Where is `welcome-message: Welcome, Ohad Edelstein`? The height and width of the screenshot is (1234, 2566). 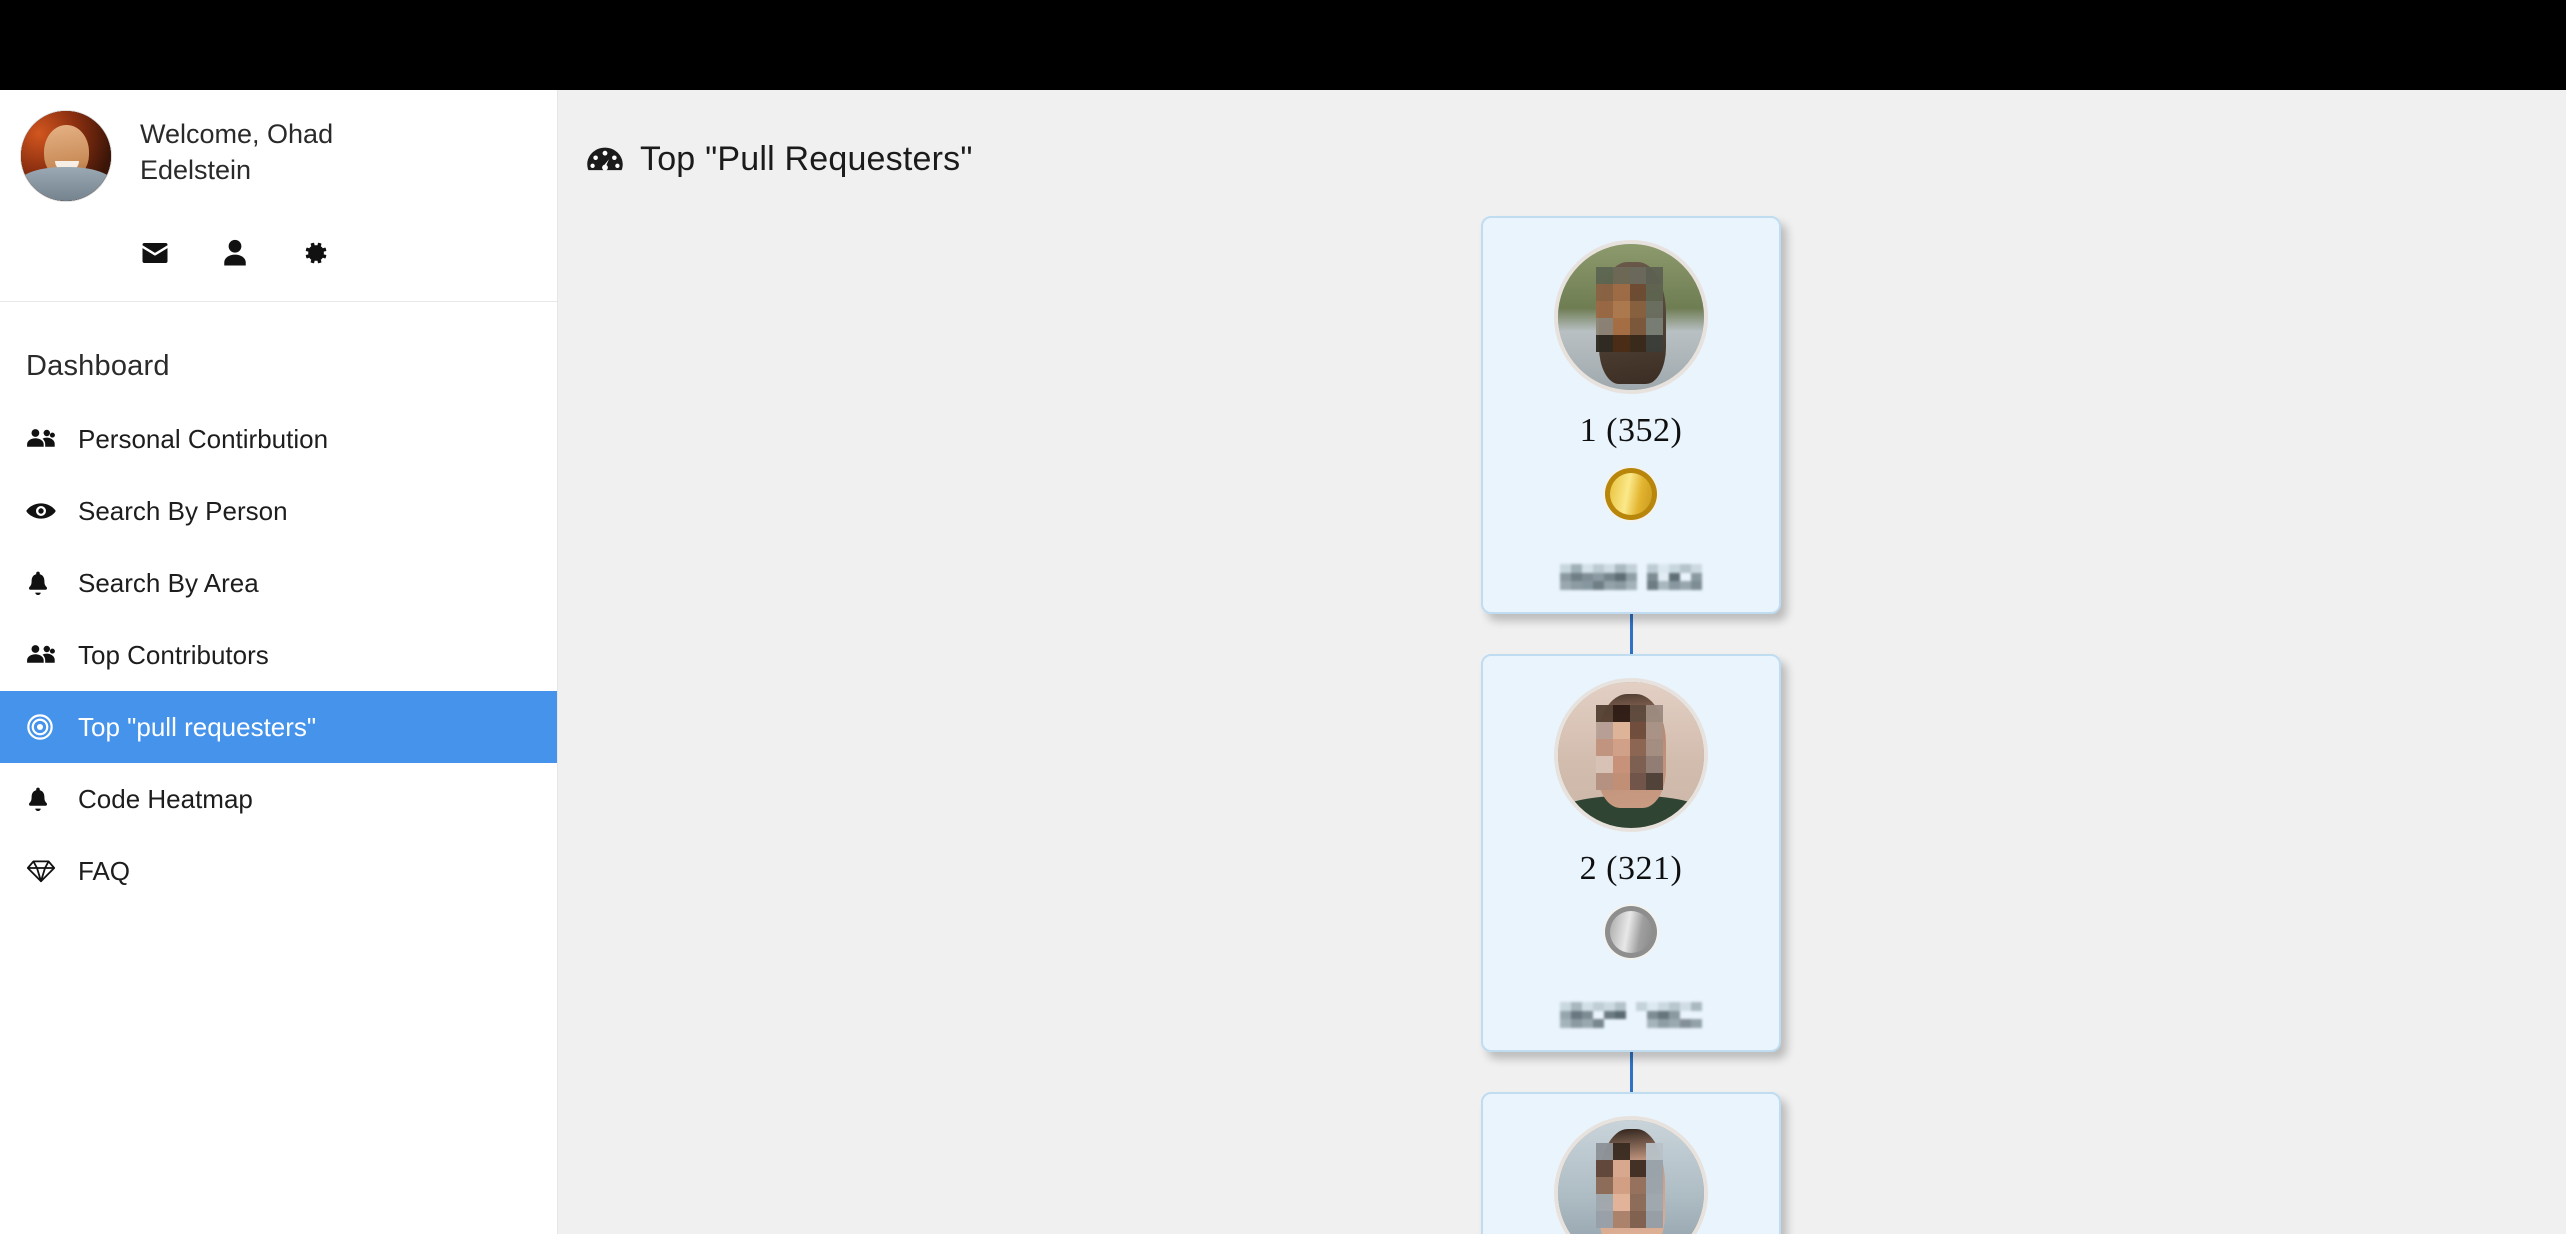 welcome-message: Welcome, Ohad Edelstein is located at coordinates (237, 152).